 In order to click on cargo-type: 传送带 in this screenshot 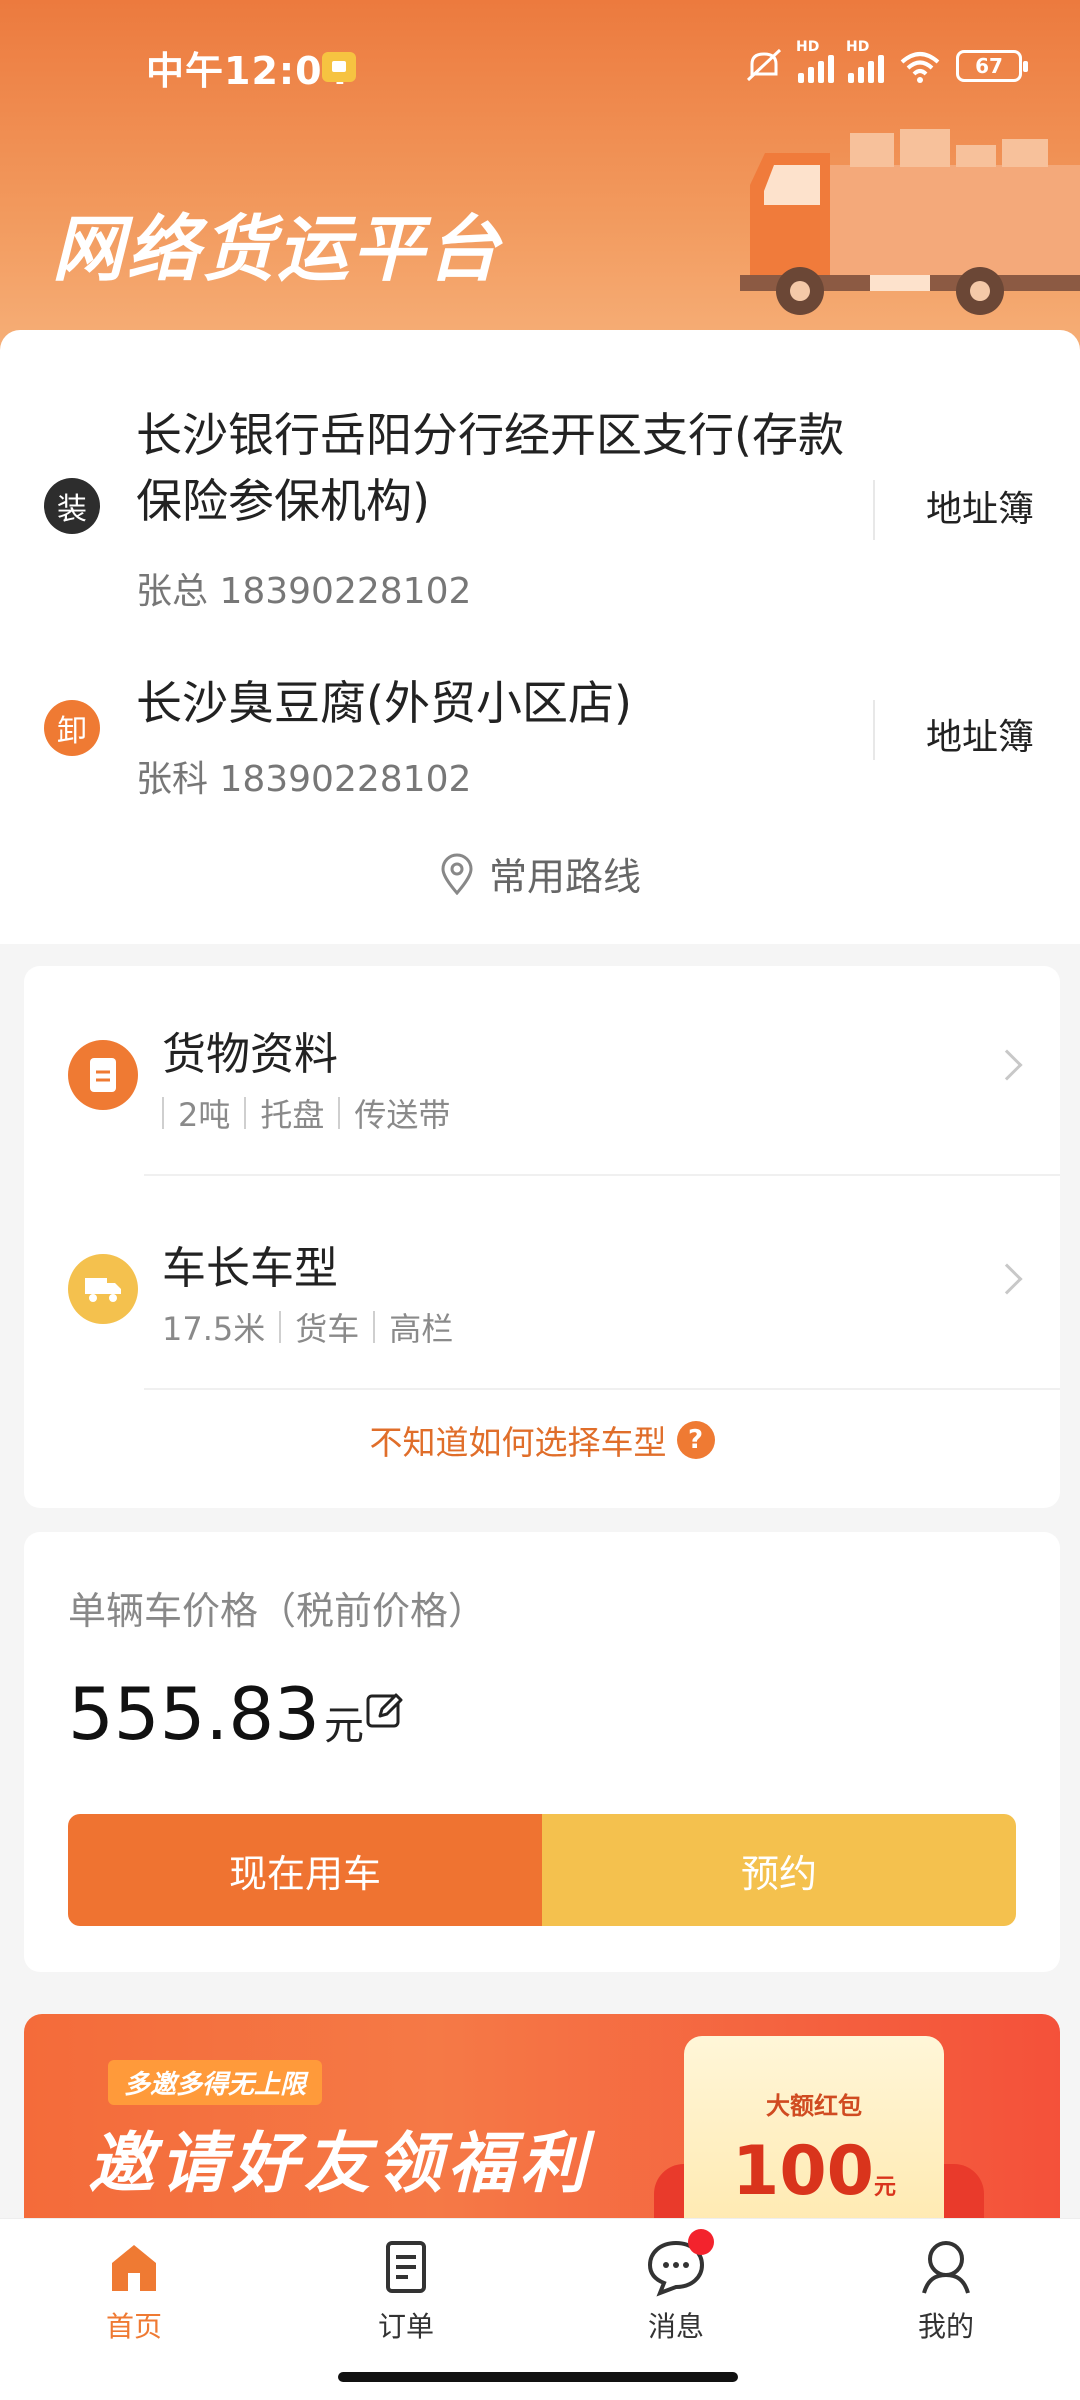, I will do `click(402, 1115)`.